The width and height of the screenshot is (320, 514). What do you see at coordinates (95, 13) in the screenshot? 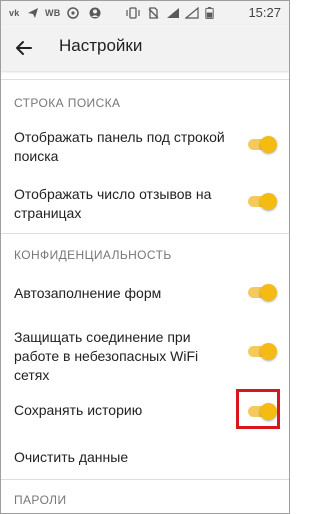
I see `account-icon` at bounding box center [95, 13].